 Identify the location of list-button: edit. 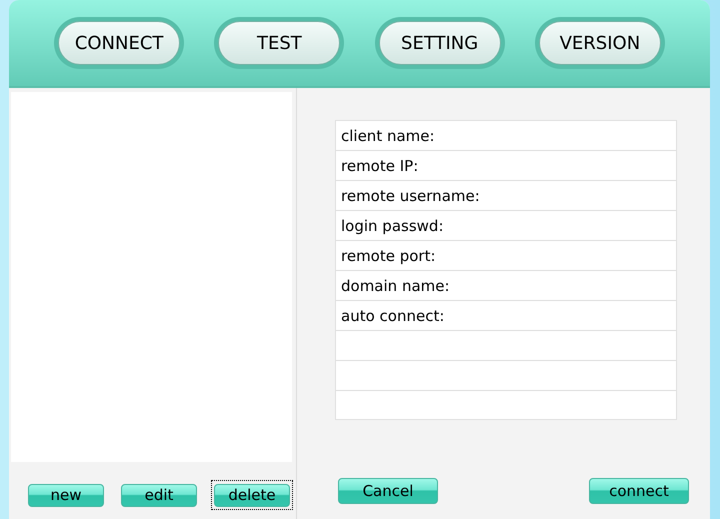
(159, 495).